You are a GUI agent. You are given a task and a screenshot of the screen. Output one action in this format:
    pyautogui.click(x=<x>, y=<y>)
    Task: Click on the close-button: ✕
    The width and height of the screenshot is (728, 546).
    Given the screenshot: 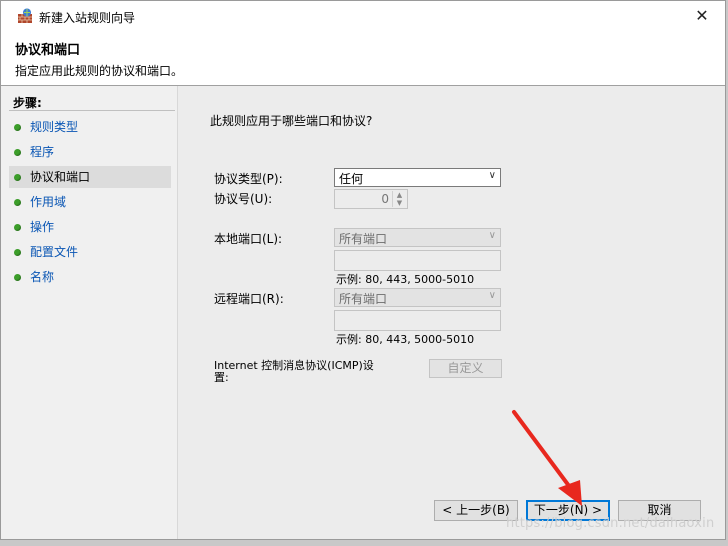 What is the action you would take?
    pyautogui.click(x=702, y=16)
    